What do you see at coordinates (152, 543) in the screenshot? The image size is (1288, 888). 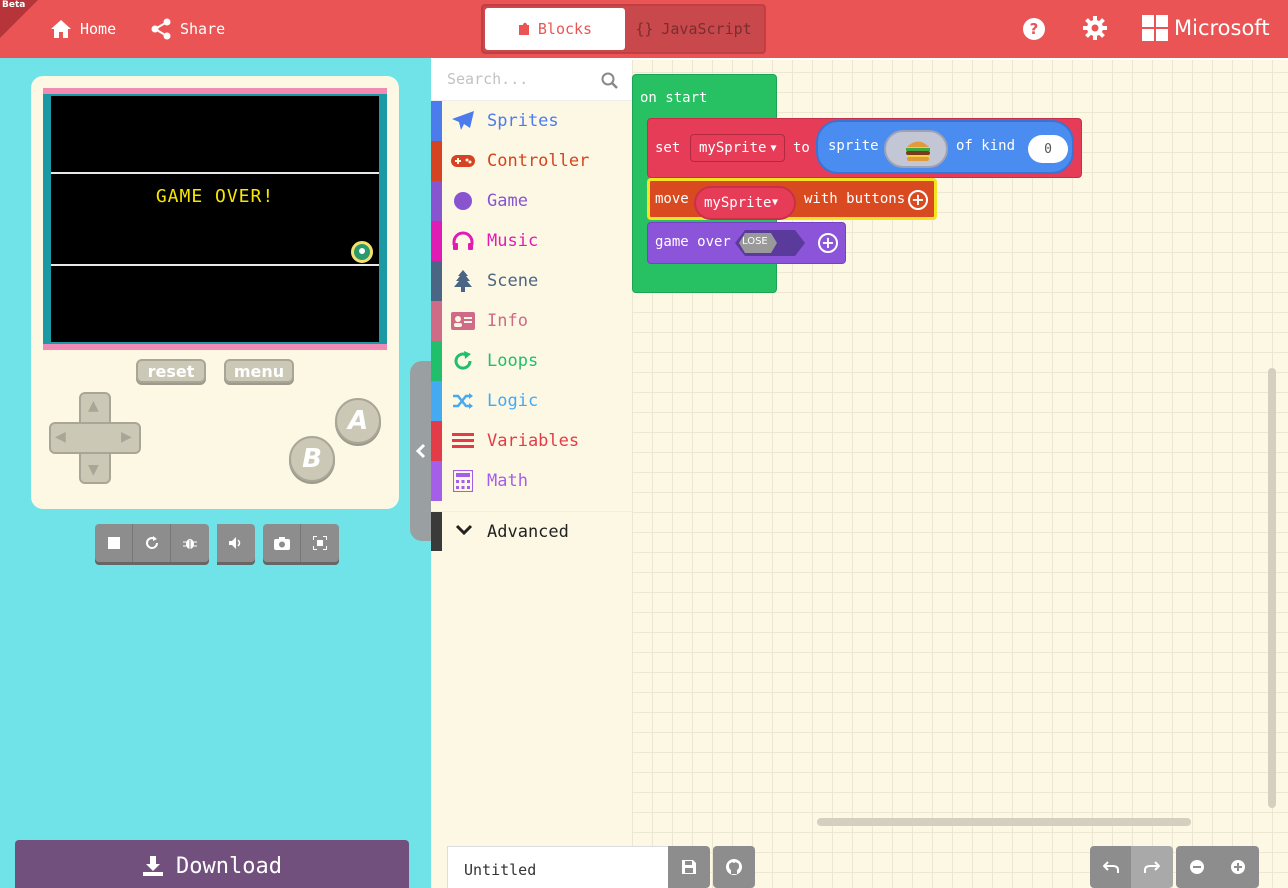 I see `restart-button` at bounding box center [152, 543].